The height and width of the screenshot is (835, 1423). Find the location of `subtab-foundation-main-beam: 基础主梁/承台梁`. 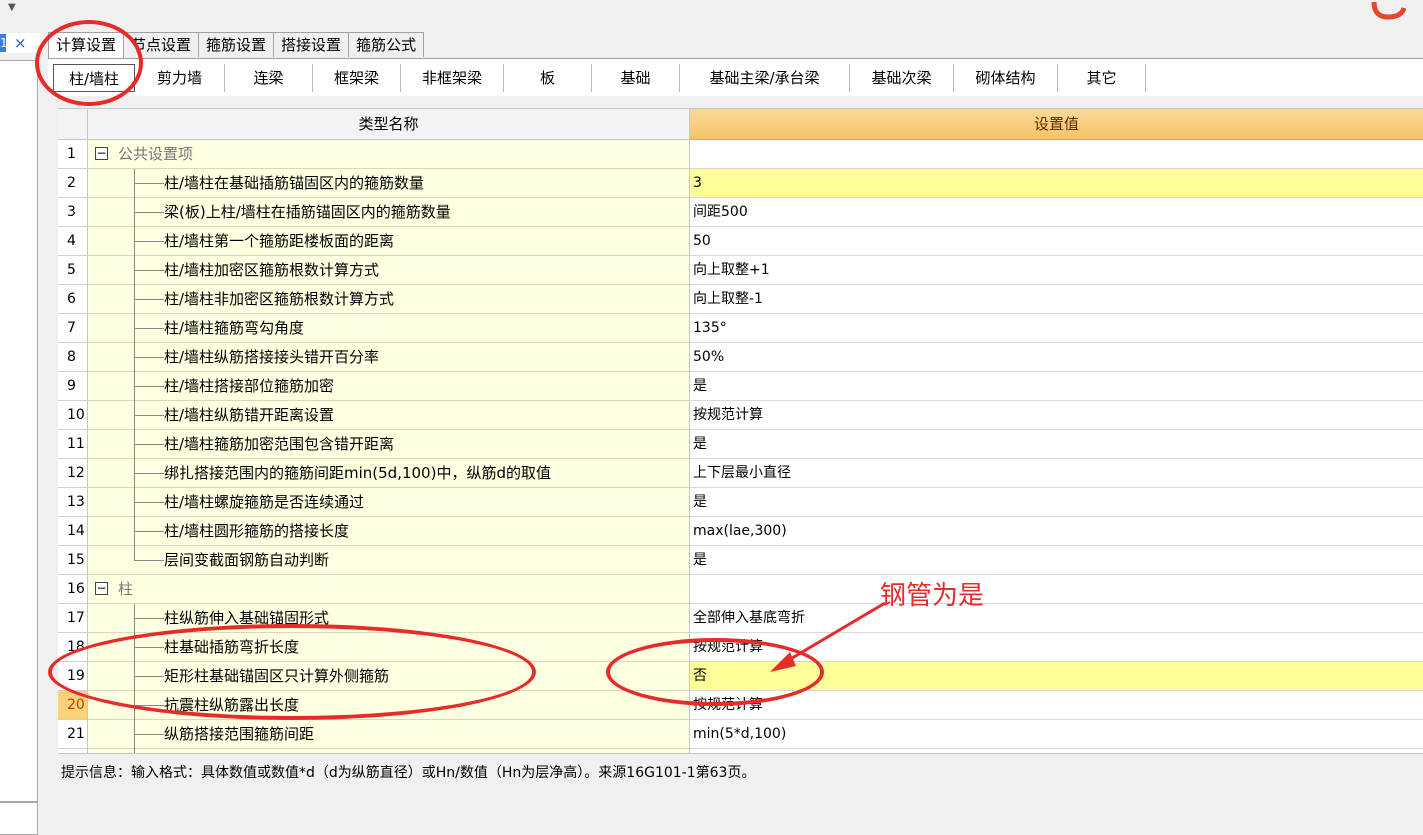

subtab-foundation-main-beam: 基础主梁/承台梁 is located at coordinates (765, 77).